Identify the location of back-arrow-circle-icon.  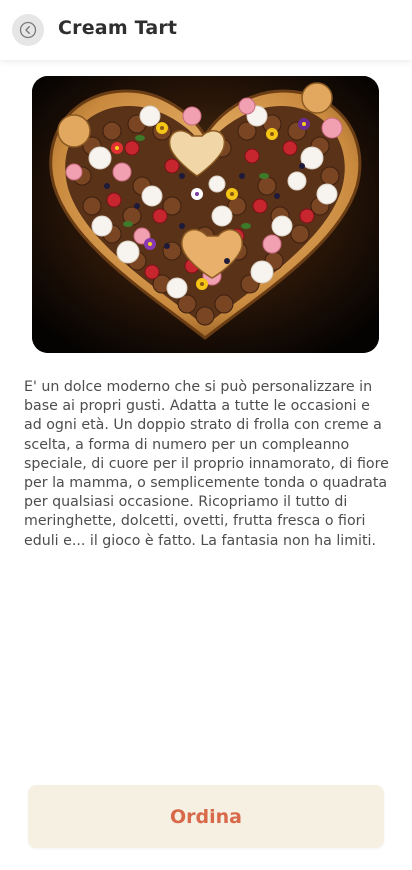
(28, 30).